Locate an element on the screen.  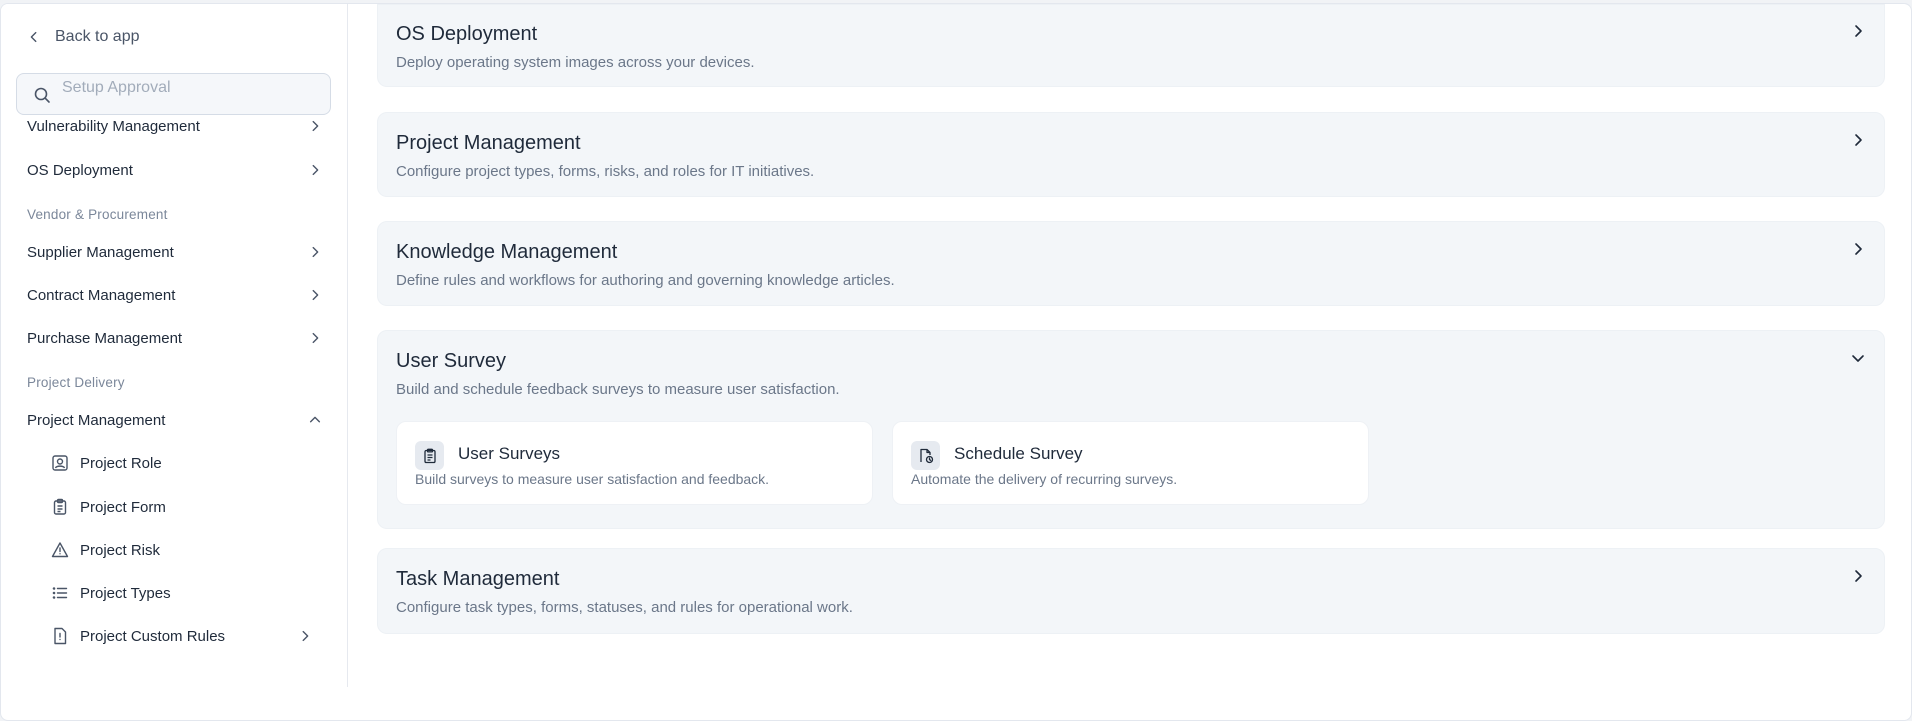
sidebar-item-label: Contract Management is located at coordinates (101, 295).